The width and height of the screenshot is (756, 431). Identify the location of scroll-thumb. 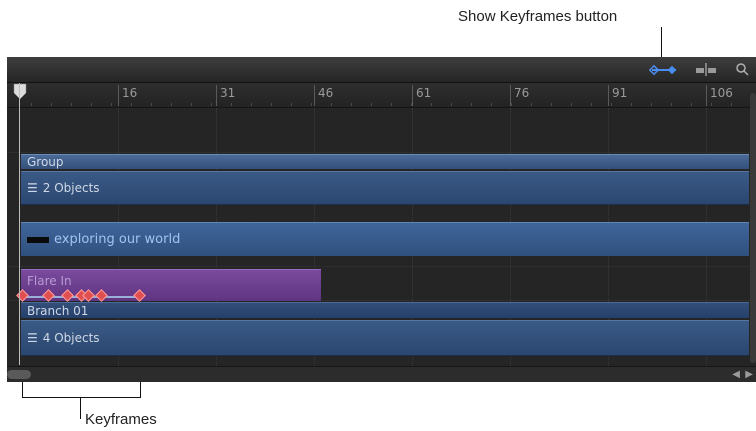
(19, 374).